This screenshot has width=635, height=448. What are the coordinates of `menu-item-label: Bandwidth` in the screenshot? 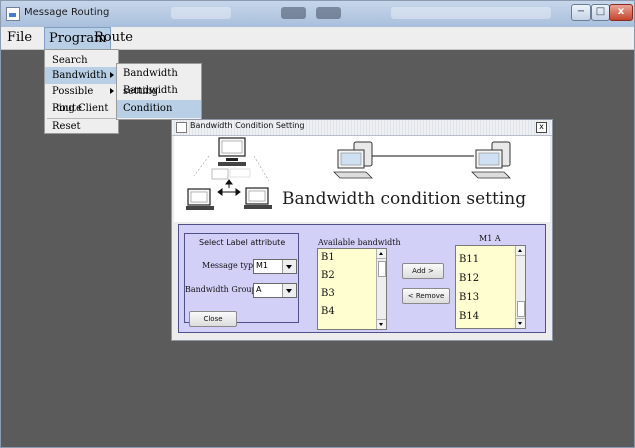 It's located at (79, 75).